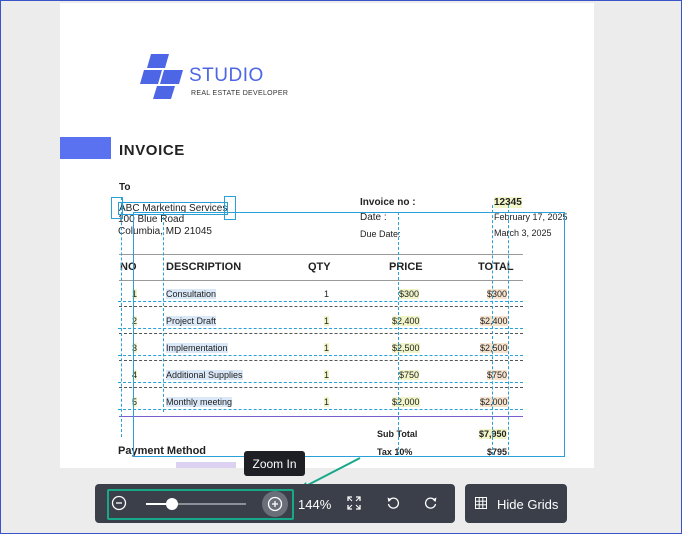 The image size is (682, 534). I want to click on to-label: To, so click(125, 187).